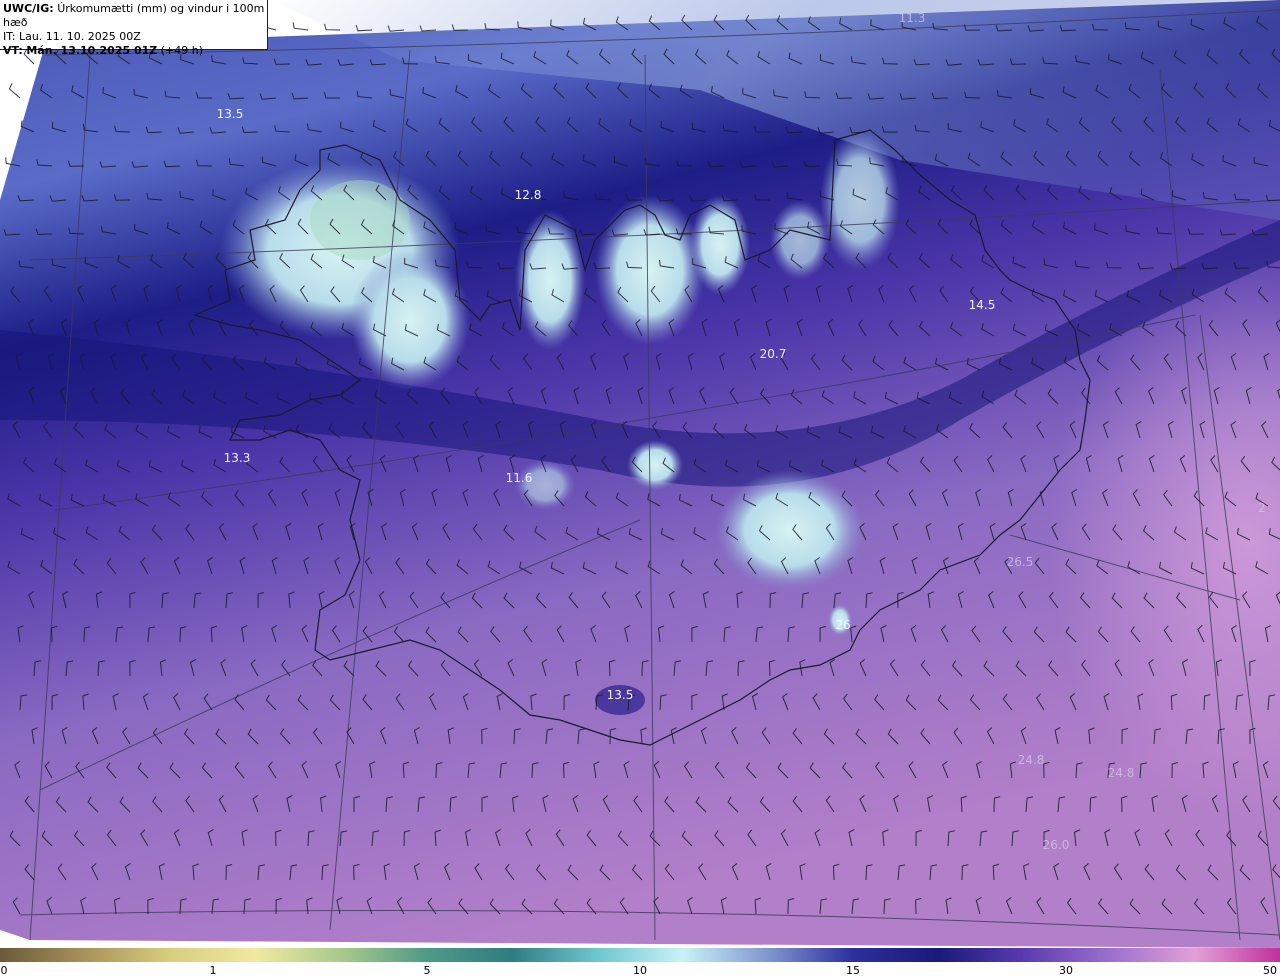 This screenshot has height=978, width=1280. What do you see at coordinates (519, 478) in the screenshot?
I see `map-value-label: 11.6` at bounding box center [519, 478].